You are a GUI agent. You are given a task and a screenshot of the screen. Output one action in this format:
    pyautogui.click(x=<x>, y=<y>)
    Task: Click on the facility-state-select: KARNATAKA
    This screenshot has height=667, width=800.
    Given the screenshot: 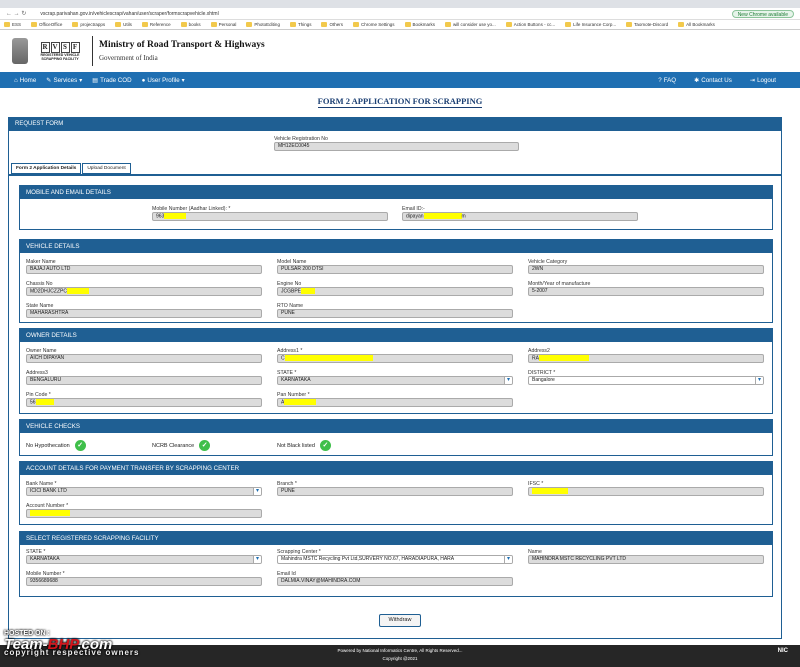 What is the action you would take?
    pyautogui.click(x=144, y=559)
    